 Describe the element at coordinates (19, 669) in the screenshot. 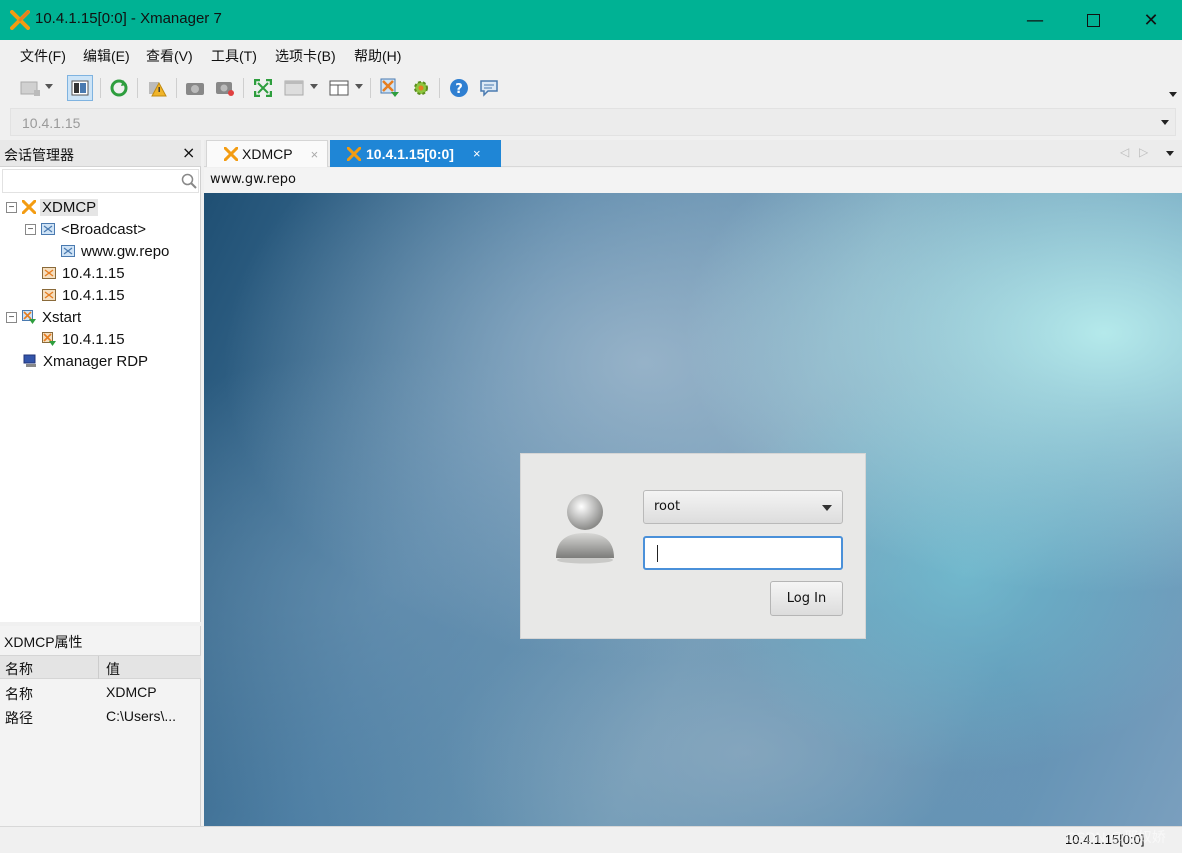

I see `column-header-name: 名称` at that location.